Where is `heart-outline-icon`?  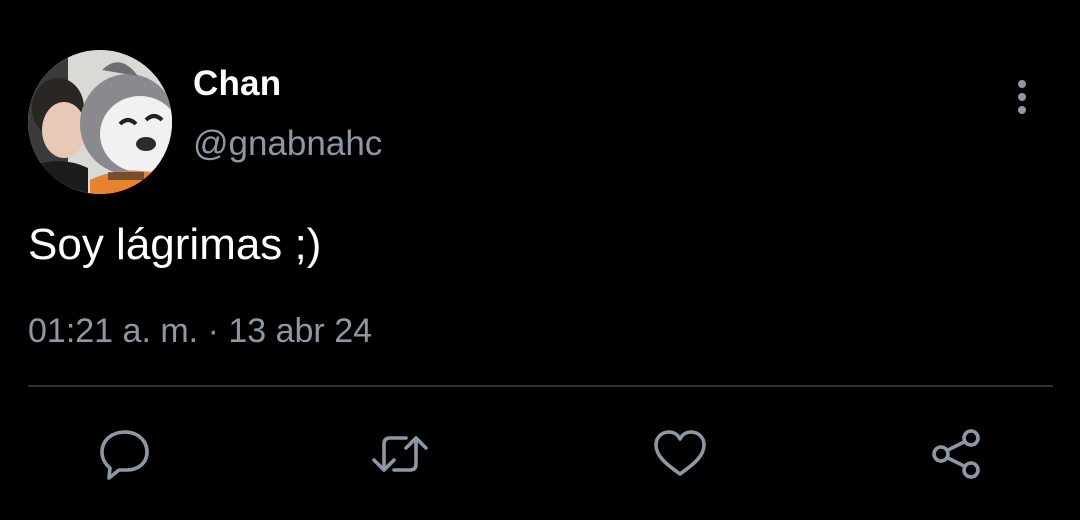 heart-outline-icon is located at coordinates (680, 453).